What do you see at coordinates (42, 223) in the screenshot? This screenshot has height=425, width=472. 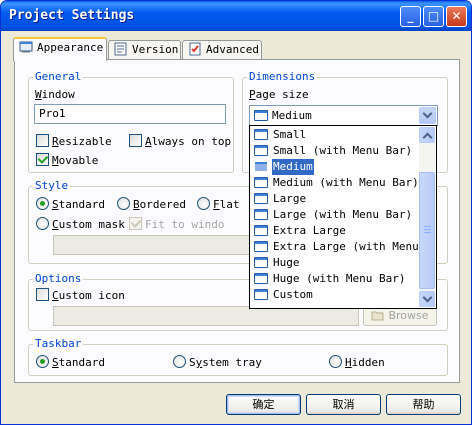 I see `style-custom-mask-radio` at bounding box center [42, 223].